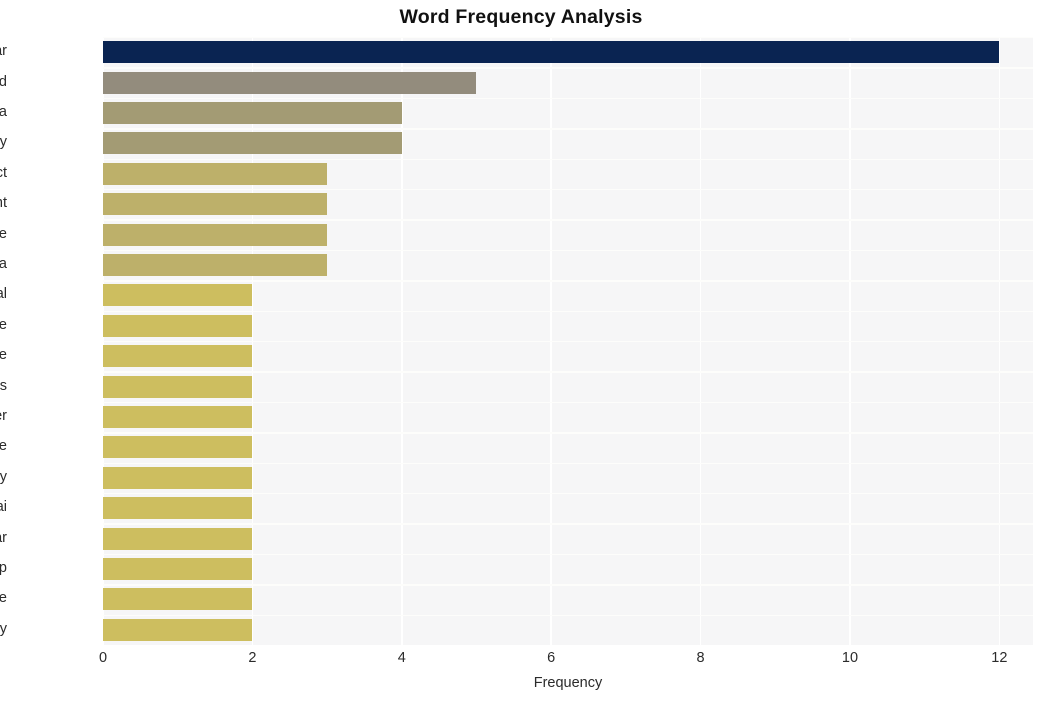 The height and width of the screenshot is (701, 1042). What do you see at coordinates (521, 17) in the screenshot?
I see `chart-title: Word Frequency Analysis` at bounding box center [521, 17].